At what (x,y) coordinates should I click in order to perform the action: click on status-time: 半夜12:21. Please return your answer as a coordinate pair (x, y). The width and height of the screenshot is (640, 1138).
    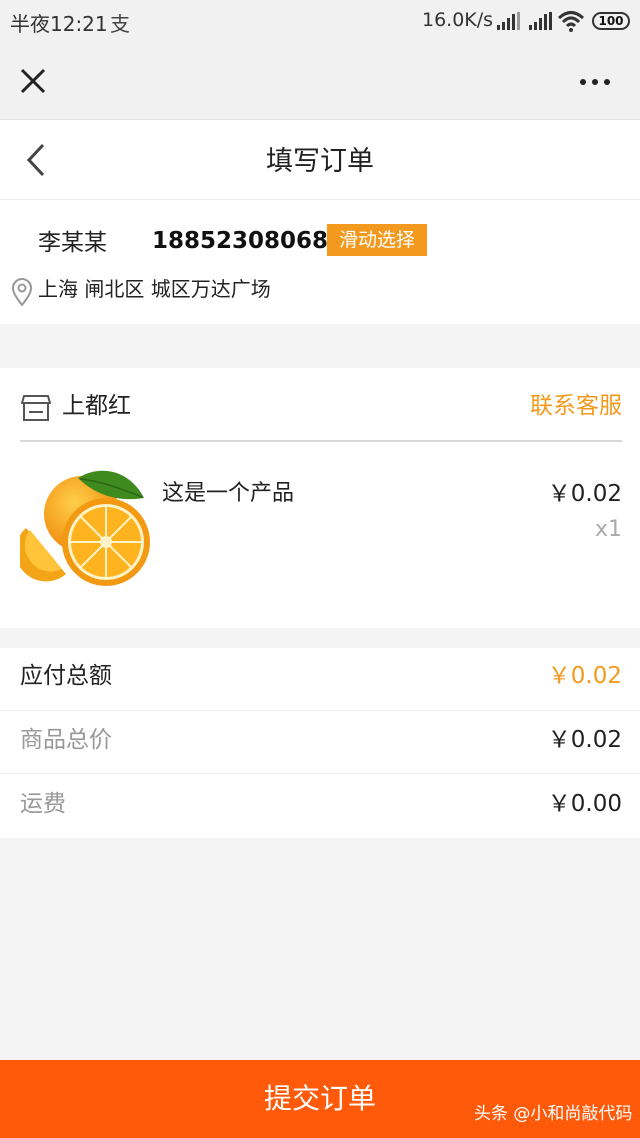
    Looking at the image, I should click on (59, 24).